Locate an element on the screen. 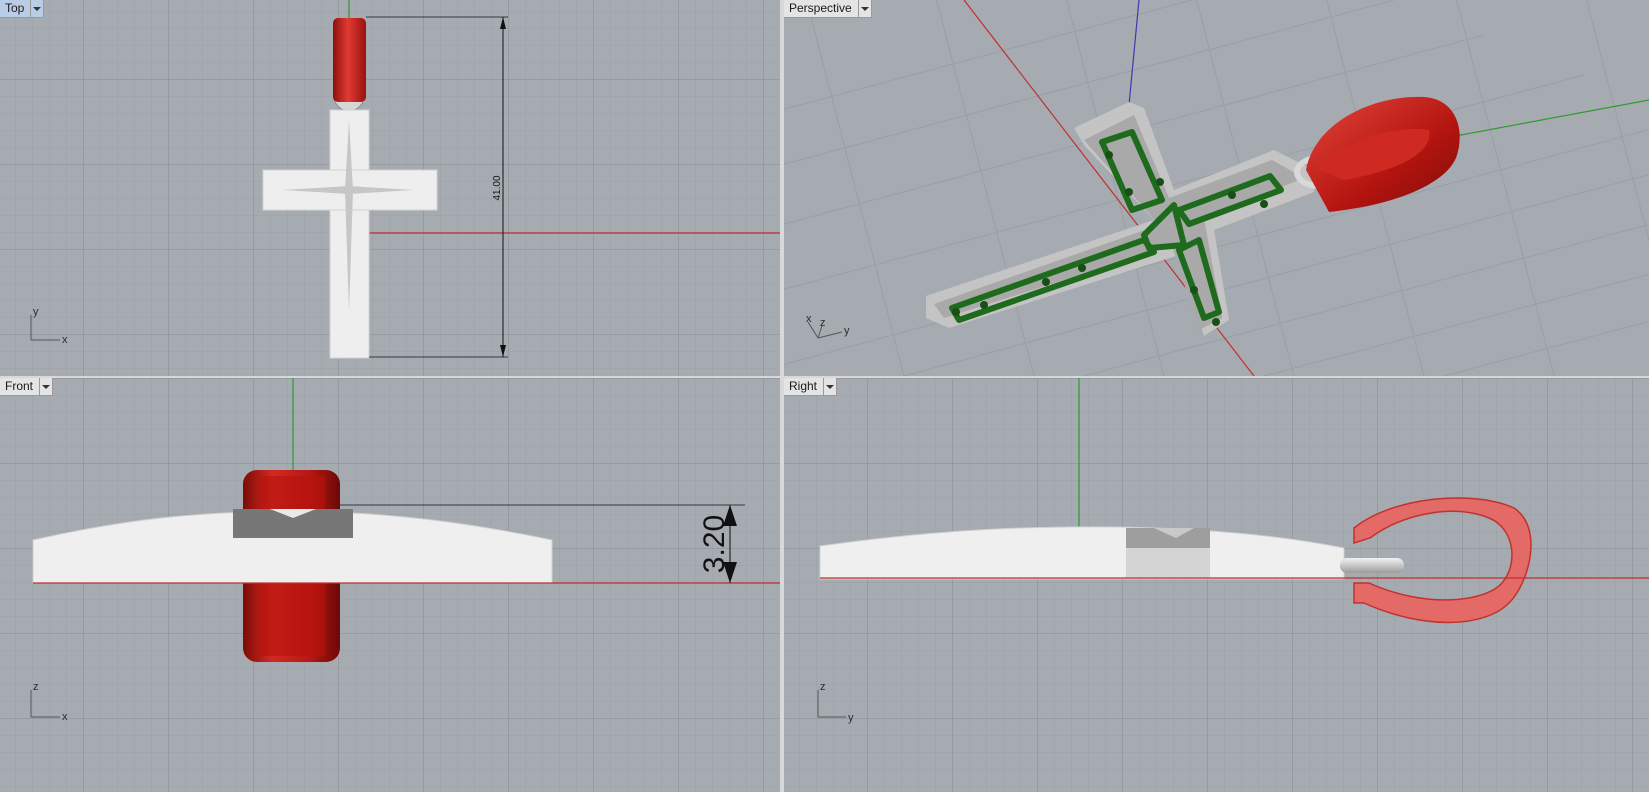 The height and width of the screenshot is (792, 1649). viewport-perspective-label: Perspective is located at coordinates (820, 8).